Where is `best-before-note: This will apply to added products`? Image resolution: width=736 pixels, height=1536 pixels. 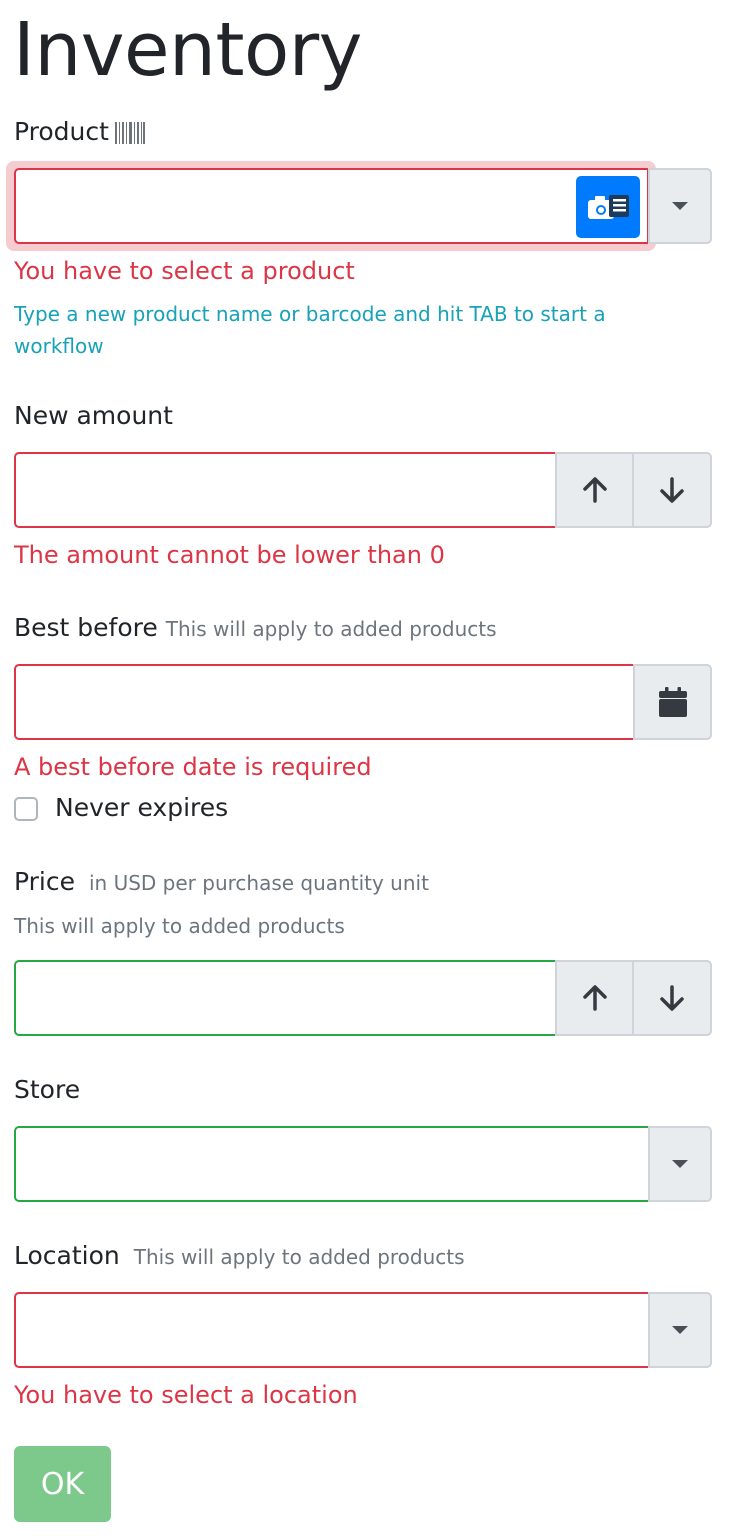
best-before-note: This will apply to added products is located at coordinates (331, 629).